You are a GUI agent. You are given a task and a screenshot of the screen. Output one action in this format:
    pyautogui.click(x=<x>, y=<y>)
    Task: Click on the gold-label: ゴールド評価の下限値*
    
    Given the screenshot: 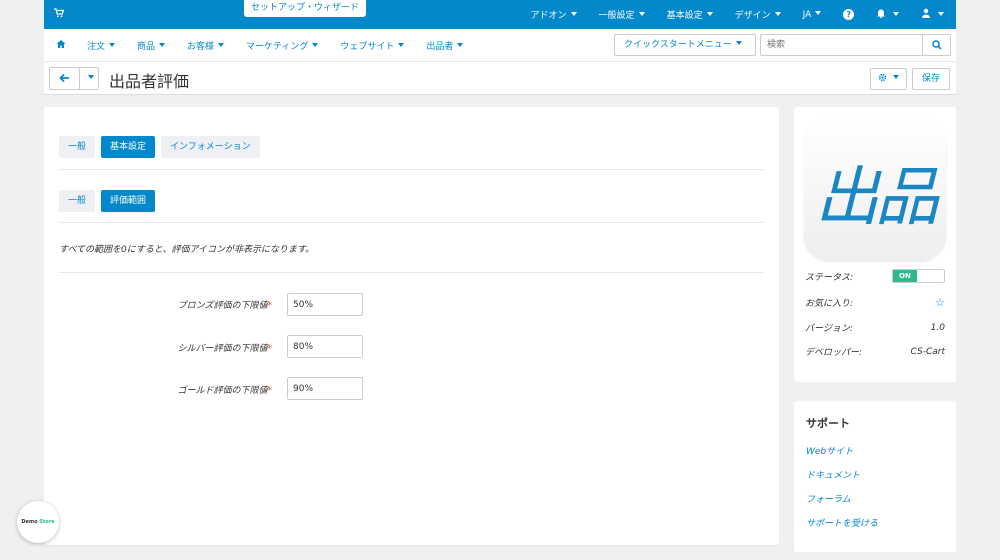 What is the action you would take?
    pyautogui.click(x=224, y=391)
    